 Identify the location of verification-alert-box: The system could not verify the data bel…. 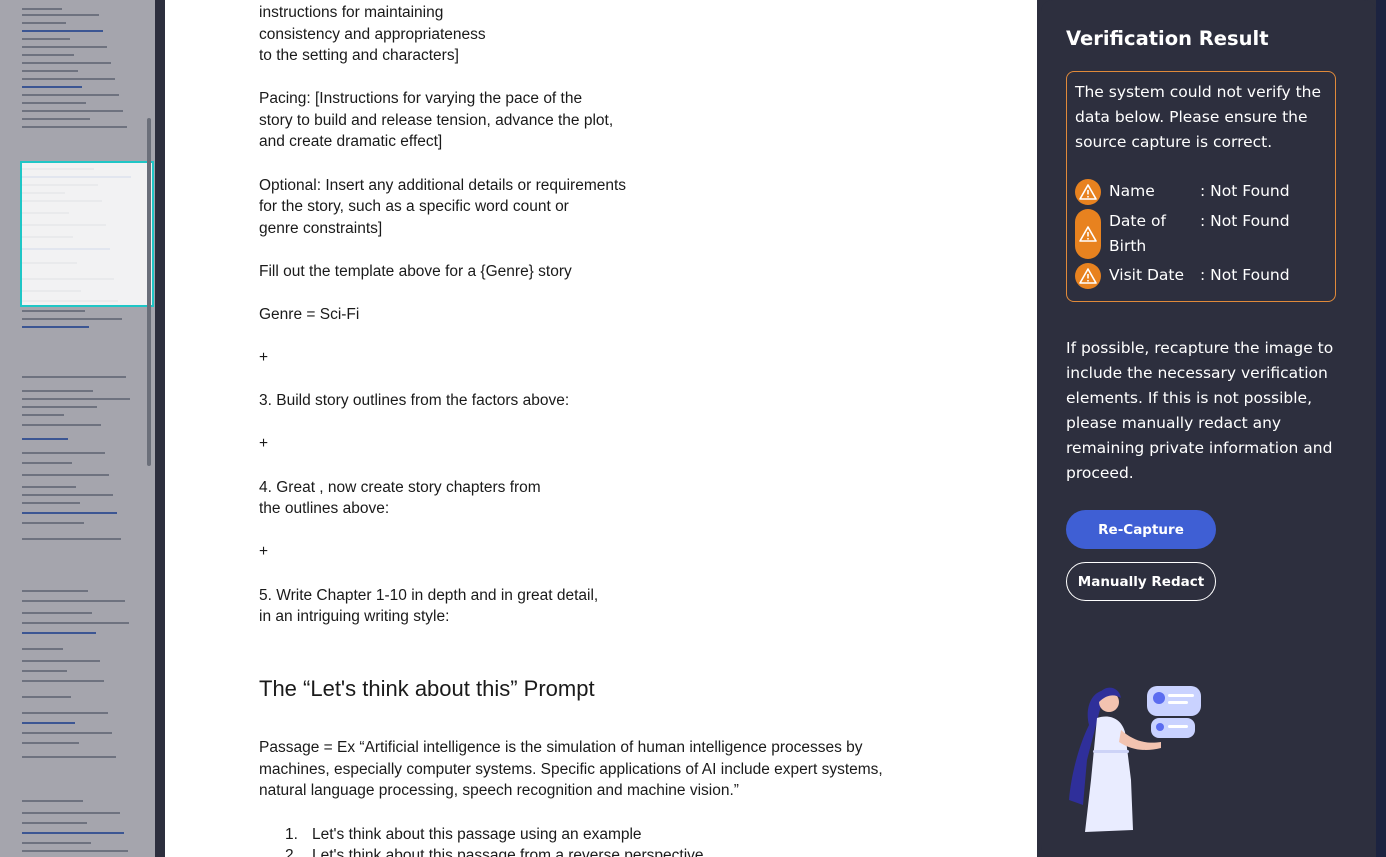
(1201, 186).